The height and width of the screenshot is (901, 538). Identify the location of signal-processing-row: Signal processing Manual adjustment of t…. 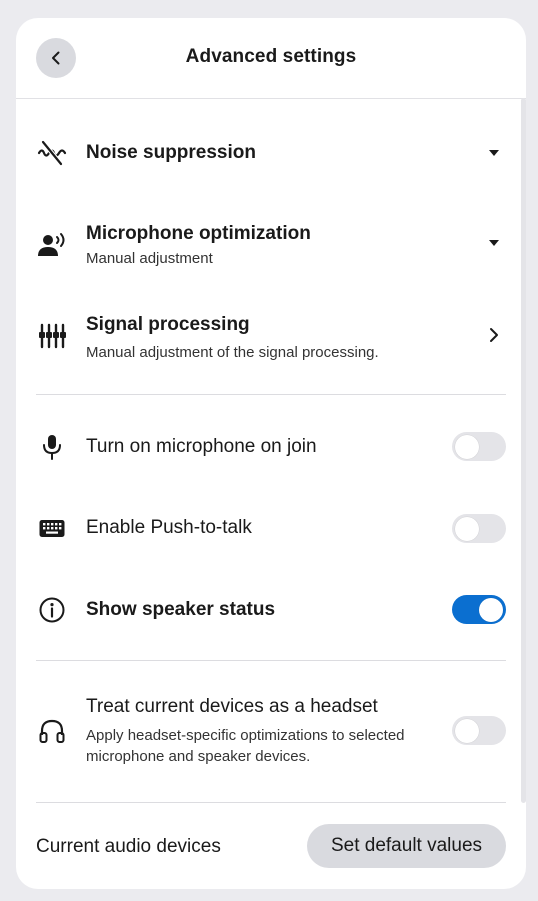
(271, 339).